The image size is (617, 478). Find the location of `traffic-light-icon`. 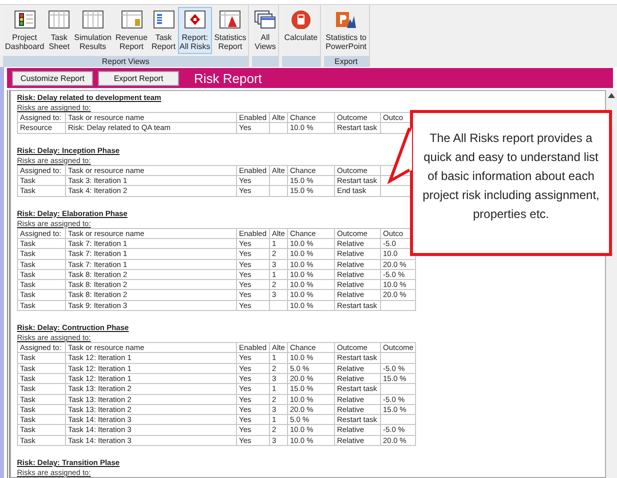

traffic-light-icon is located at coordinates (25, 19).